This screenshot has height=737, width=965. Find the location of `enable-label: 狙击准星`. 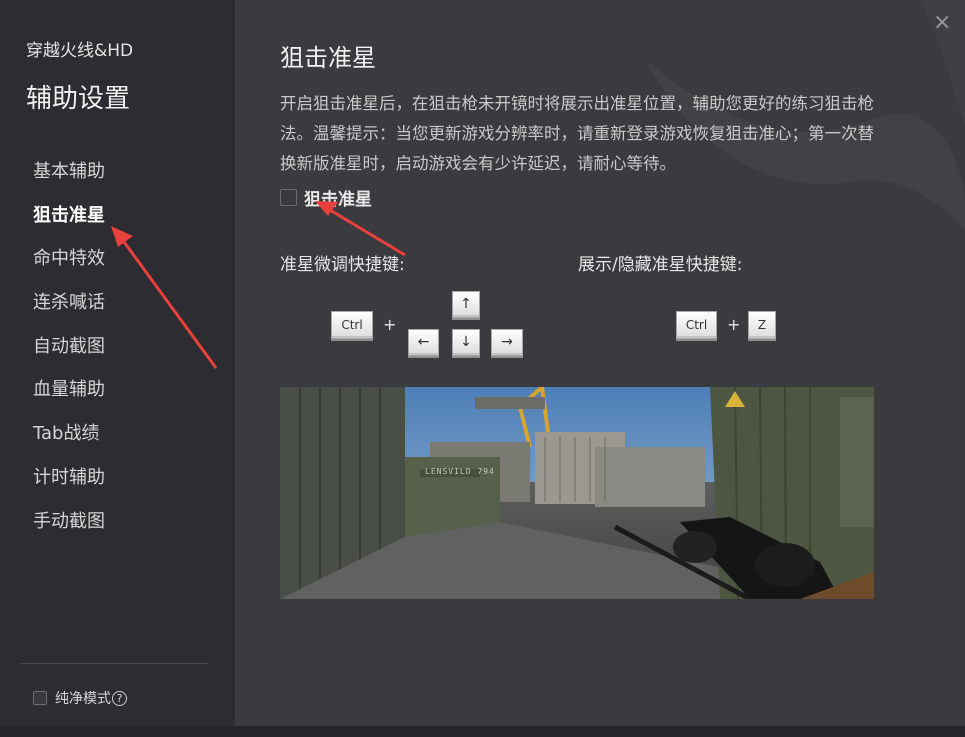

enable-label: 狙击准星 is located at coordinates (338, 200).